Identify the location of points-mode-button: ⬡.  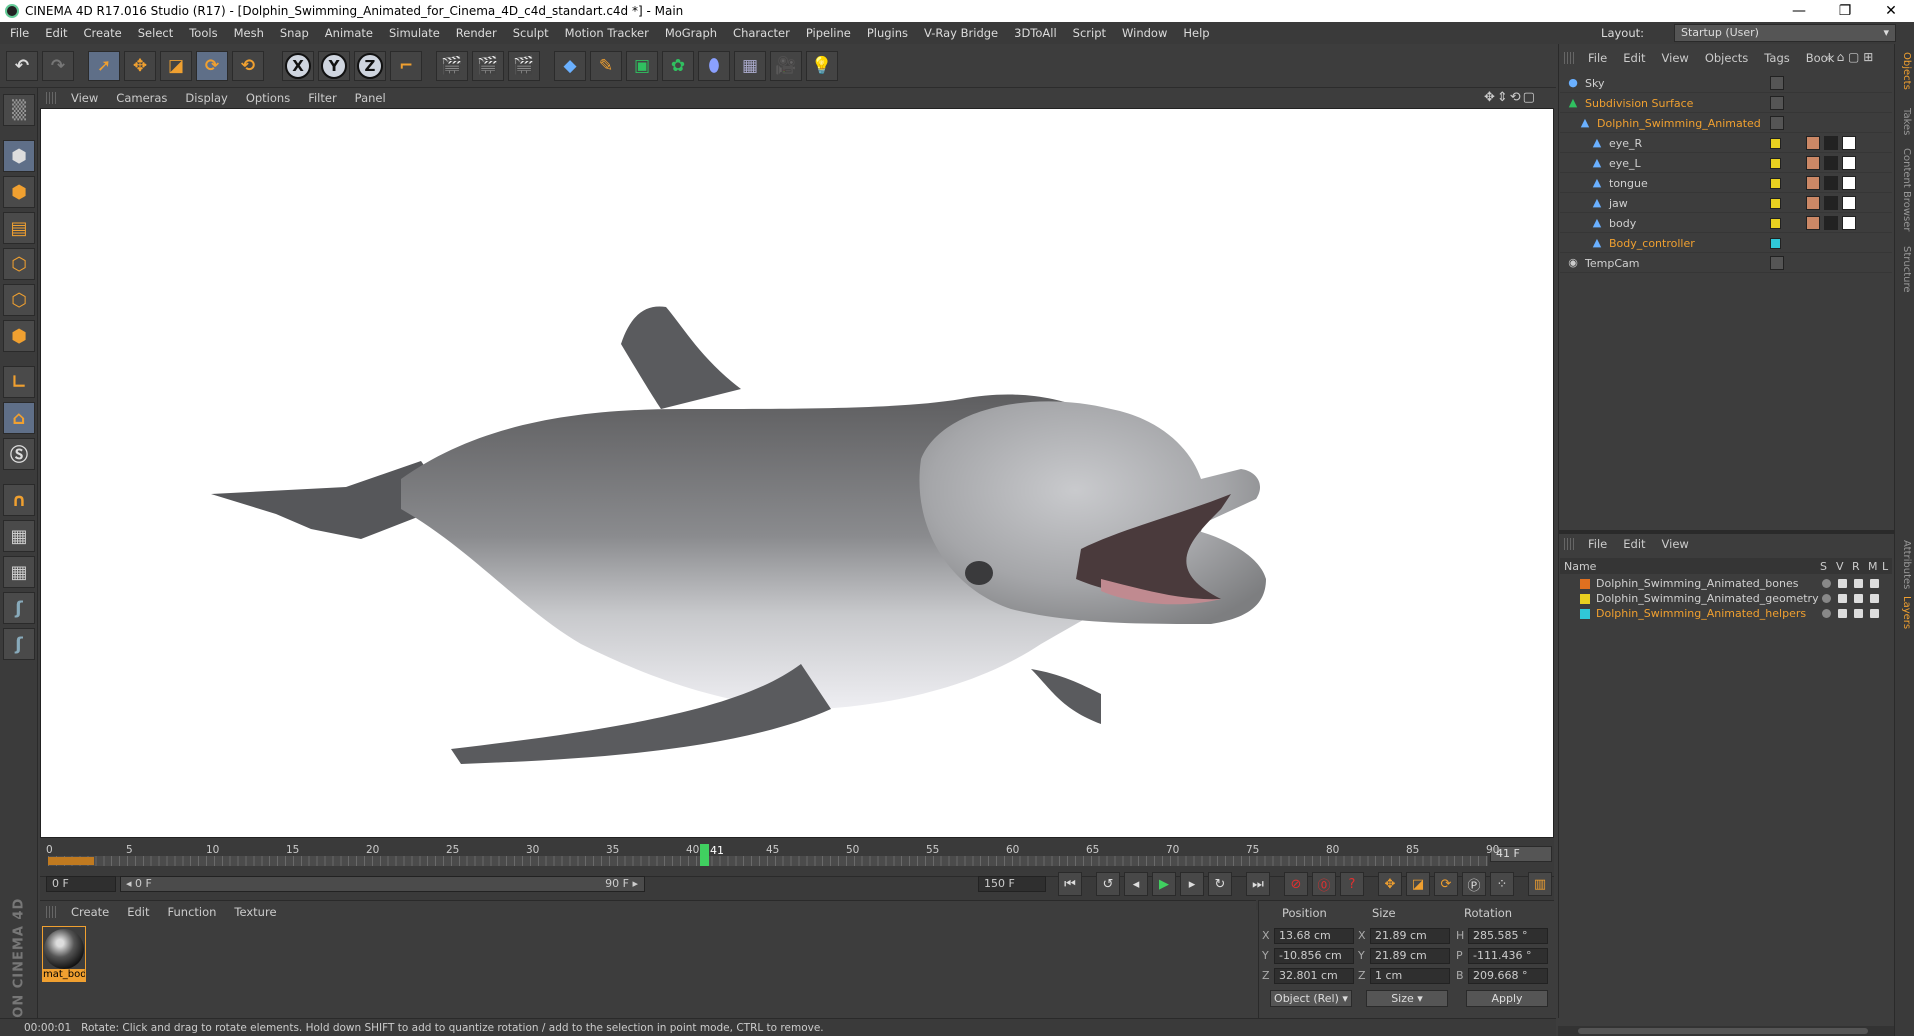
(19, 264).